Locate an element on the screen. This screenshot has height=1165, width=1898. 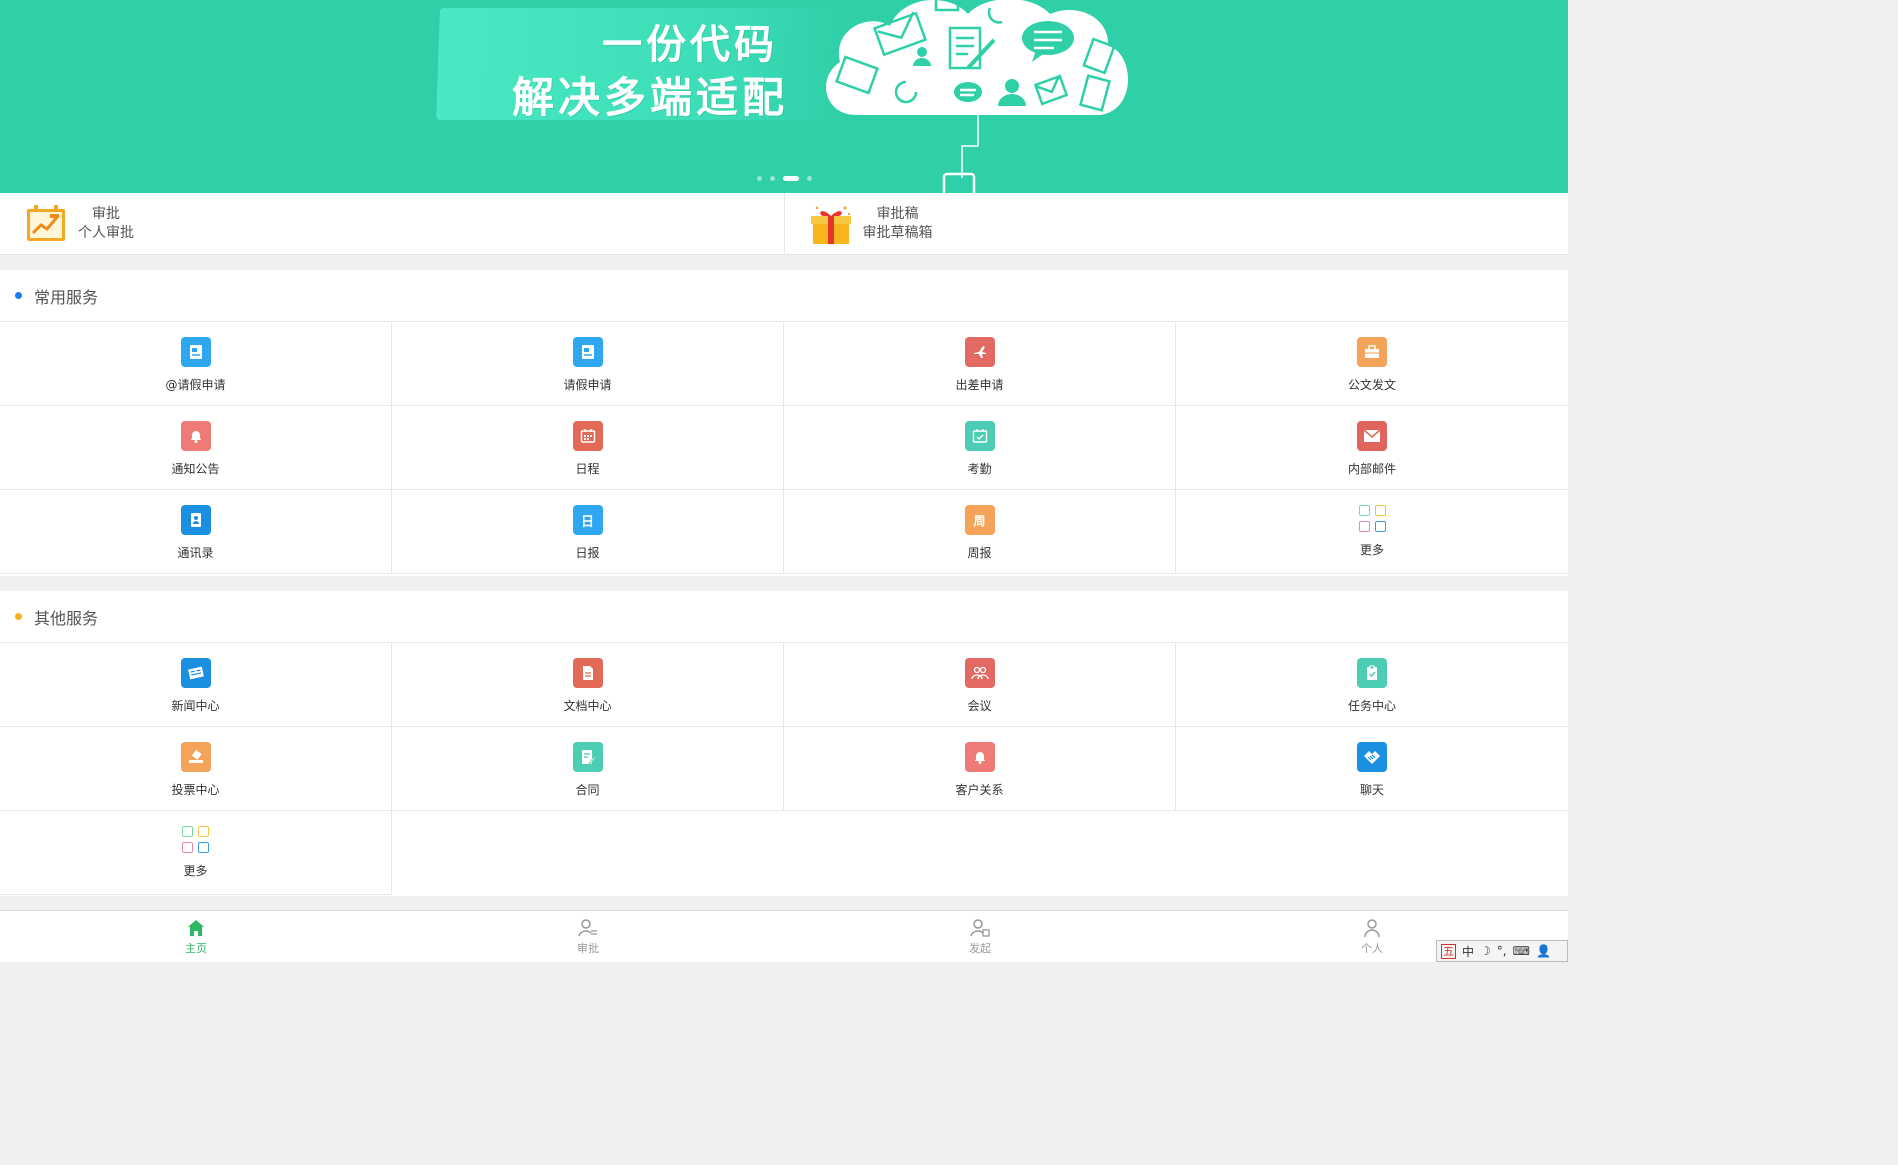
checkin-icon is located at coordinates (979, 436).